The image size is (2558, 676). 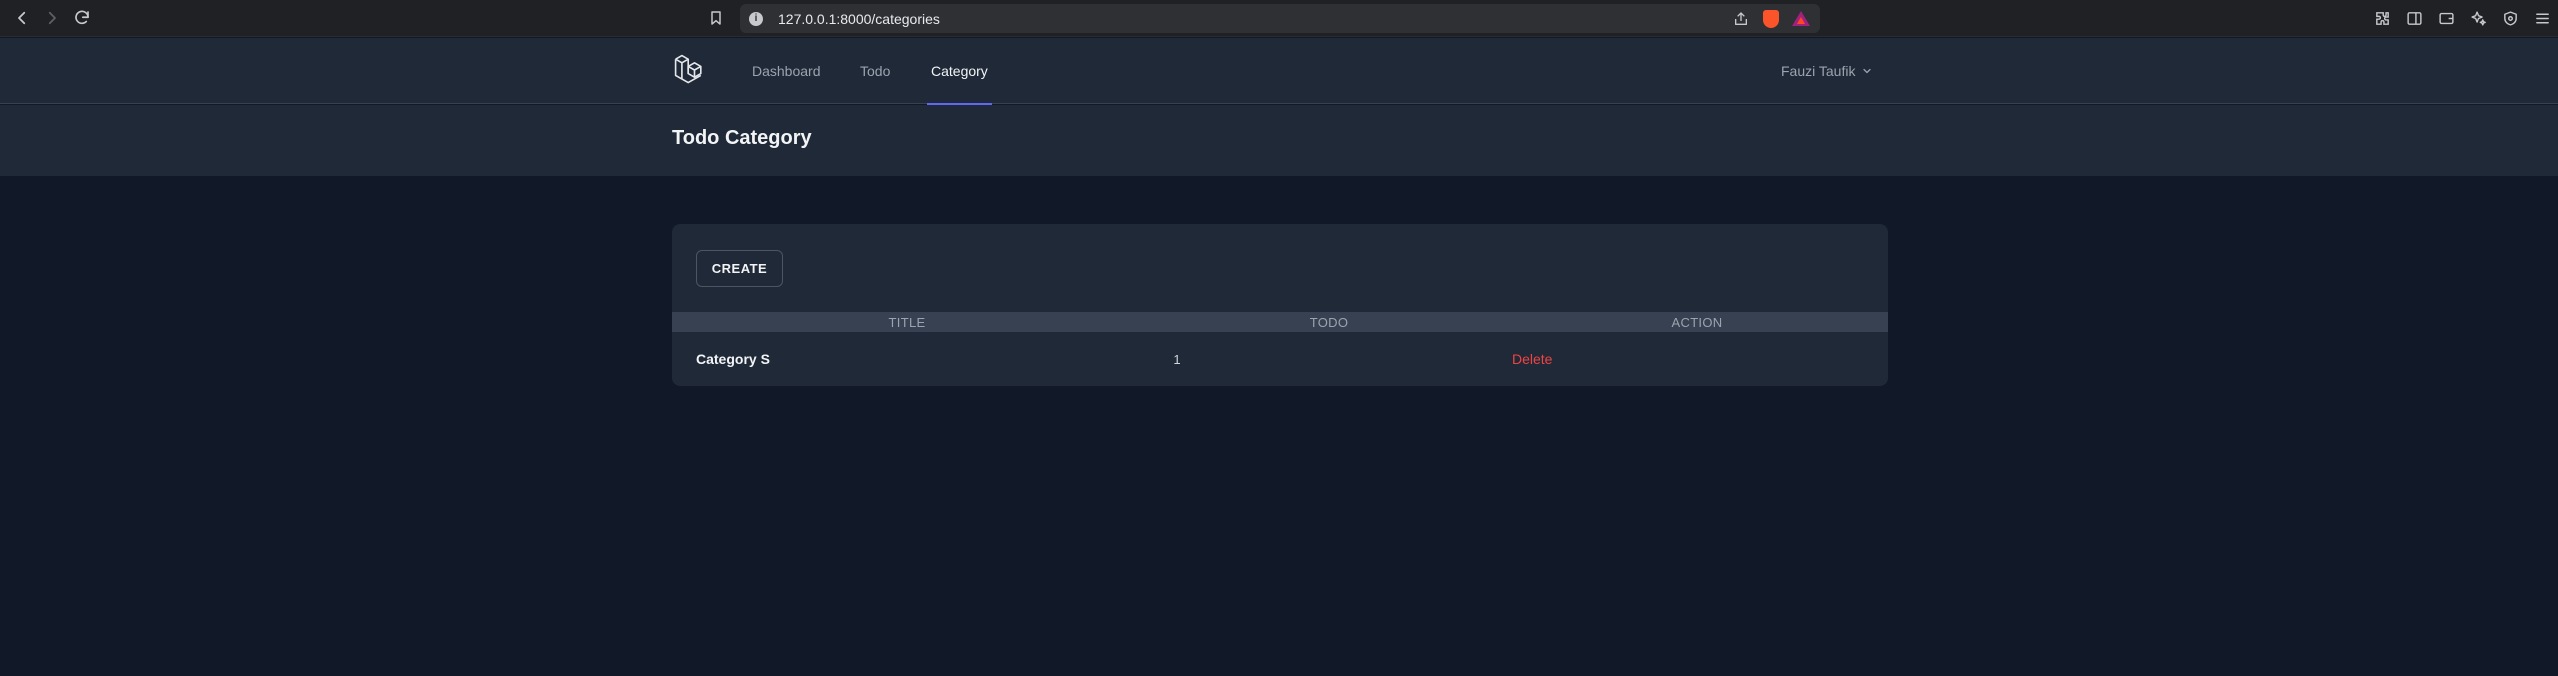 I want to click on column-header-title: TITLE, so click(x=907, y=322).